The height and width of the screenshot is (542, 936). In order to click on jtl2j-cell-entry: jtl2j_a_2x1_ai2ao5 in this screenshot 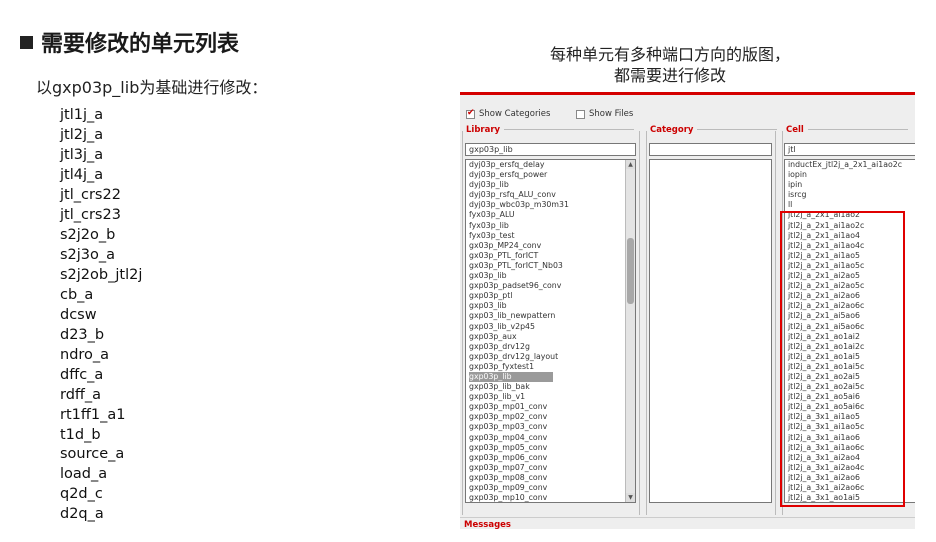, I will do `click(850, 276)`.